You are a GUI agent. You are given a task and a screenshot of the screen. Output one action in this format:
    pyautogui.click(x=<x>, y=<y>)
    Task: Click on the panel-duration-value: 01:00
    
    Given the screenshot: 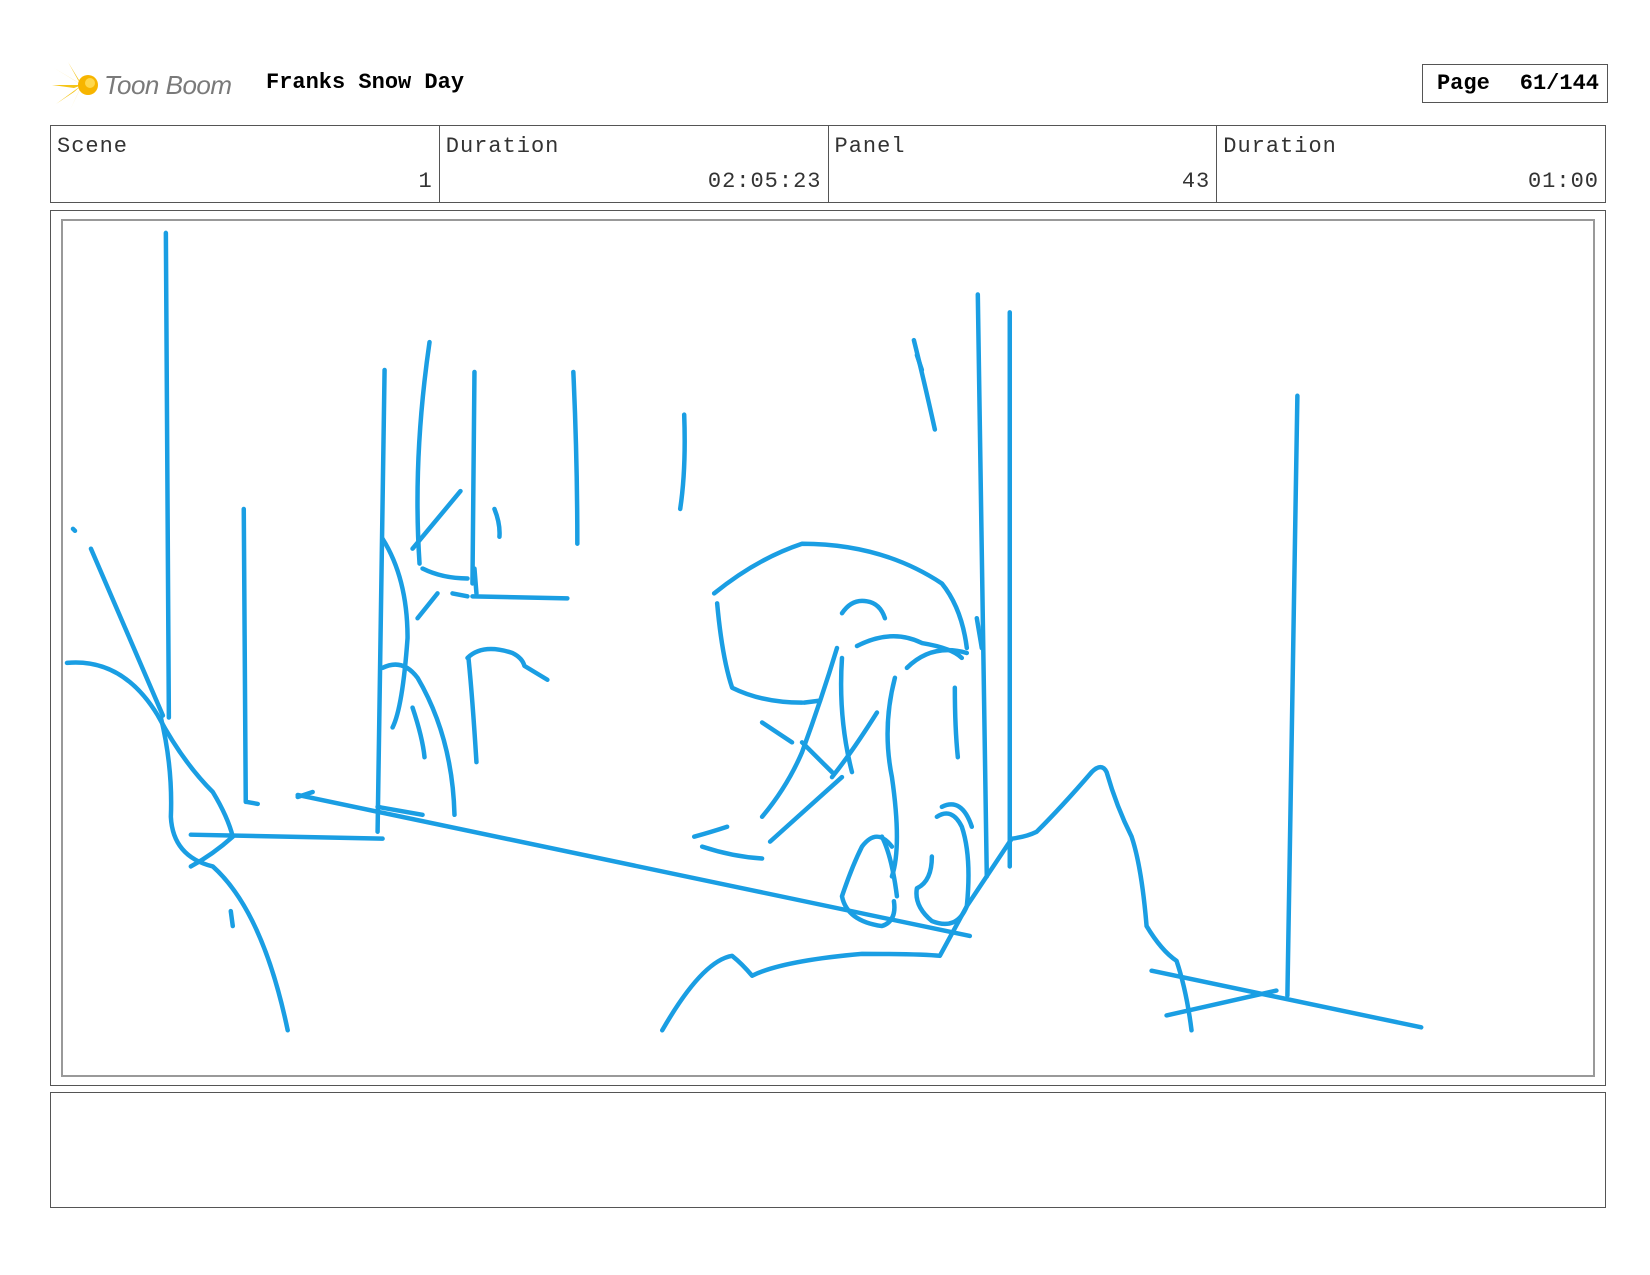 What is the action you would take?
    pyautogui.click(x=1563, y=181)
    